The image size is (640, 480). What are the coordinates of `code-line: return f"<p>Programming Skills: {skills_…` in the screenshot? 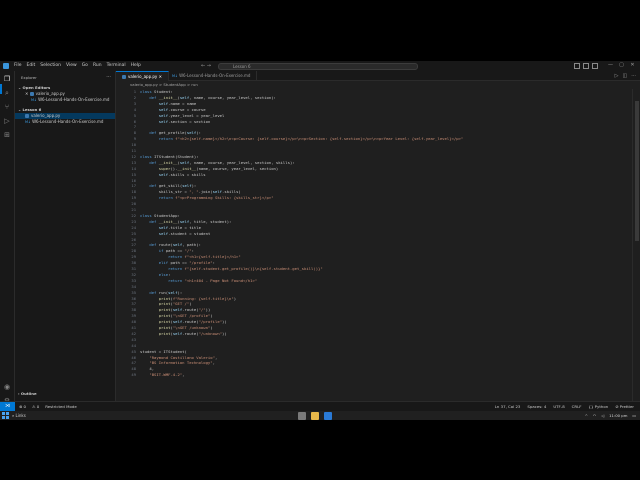 It's located at (207, 198).